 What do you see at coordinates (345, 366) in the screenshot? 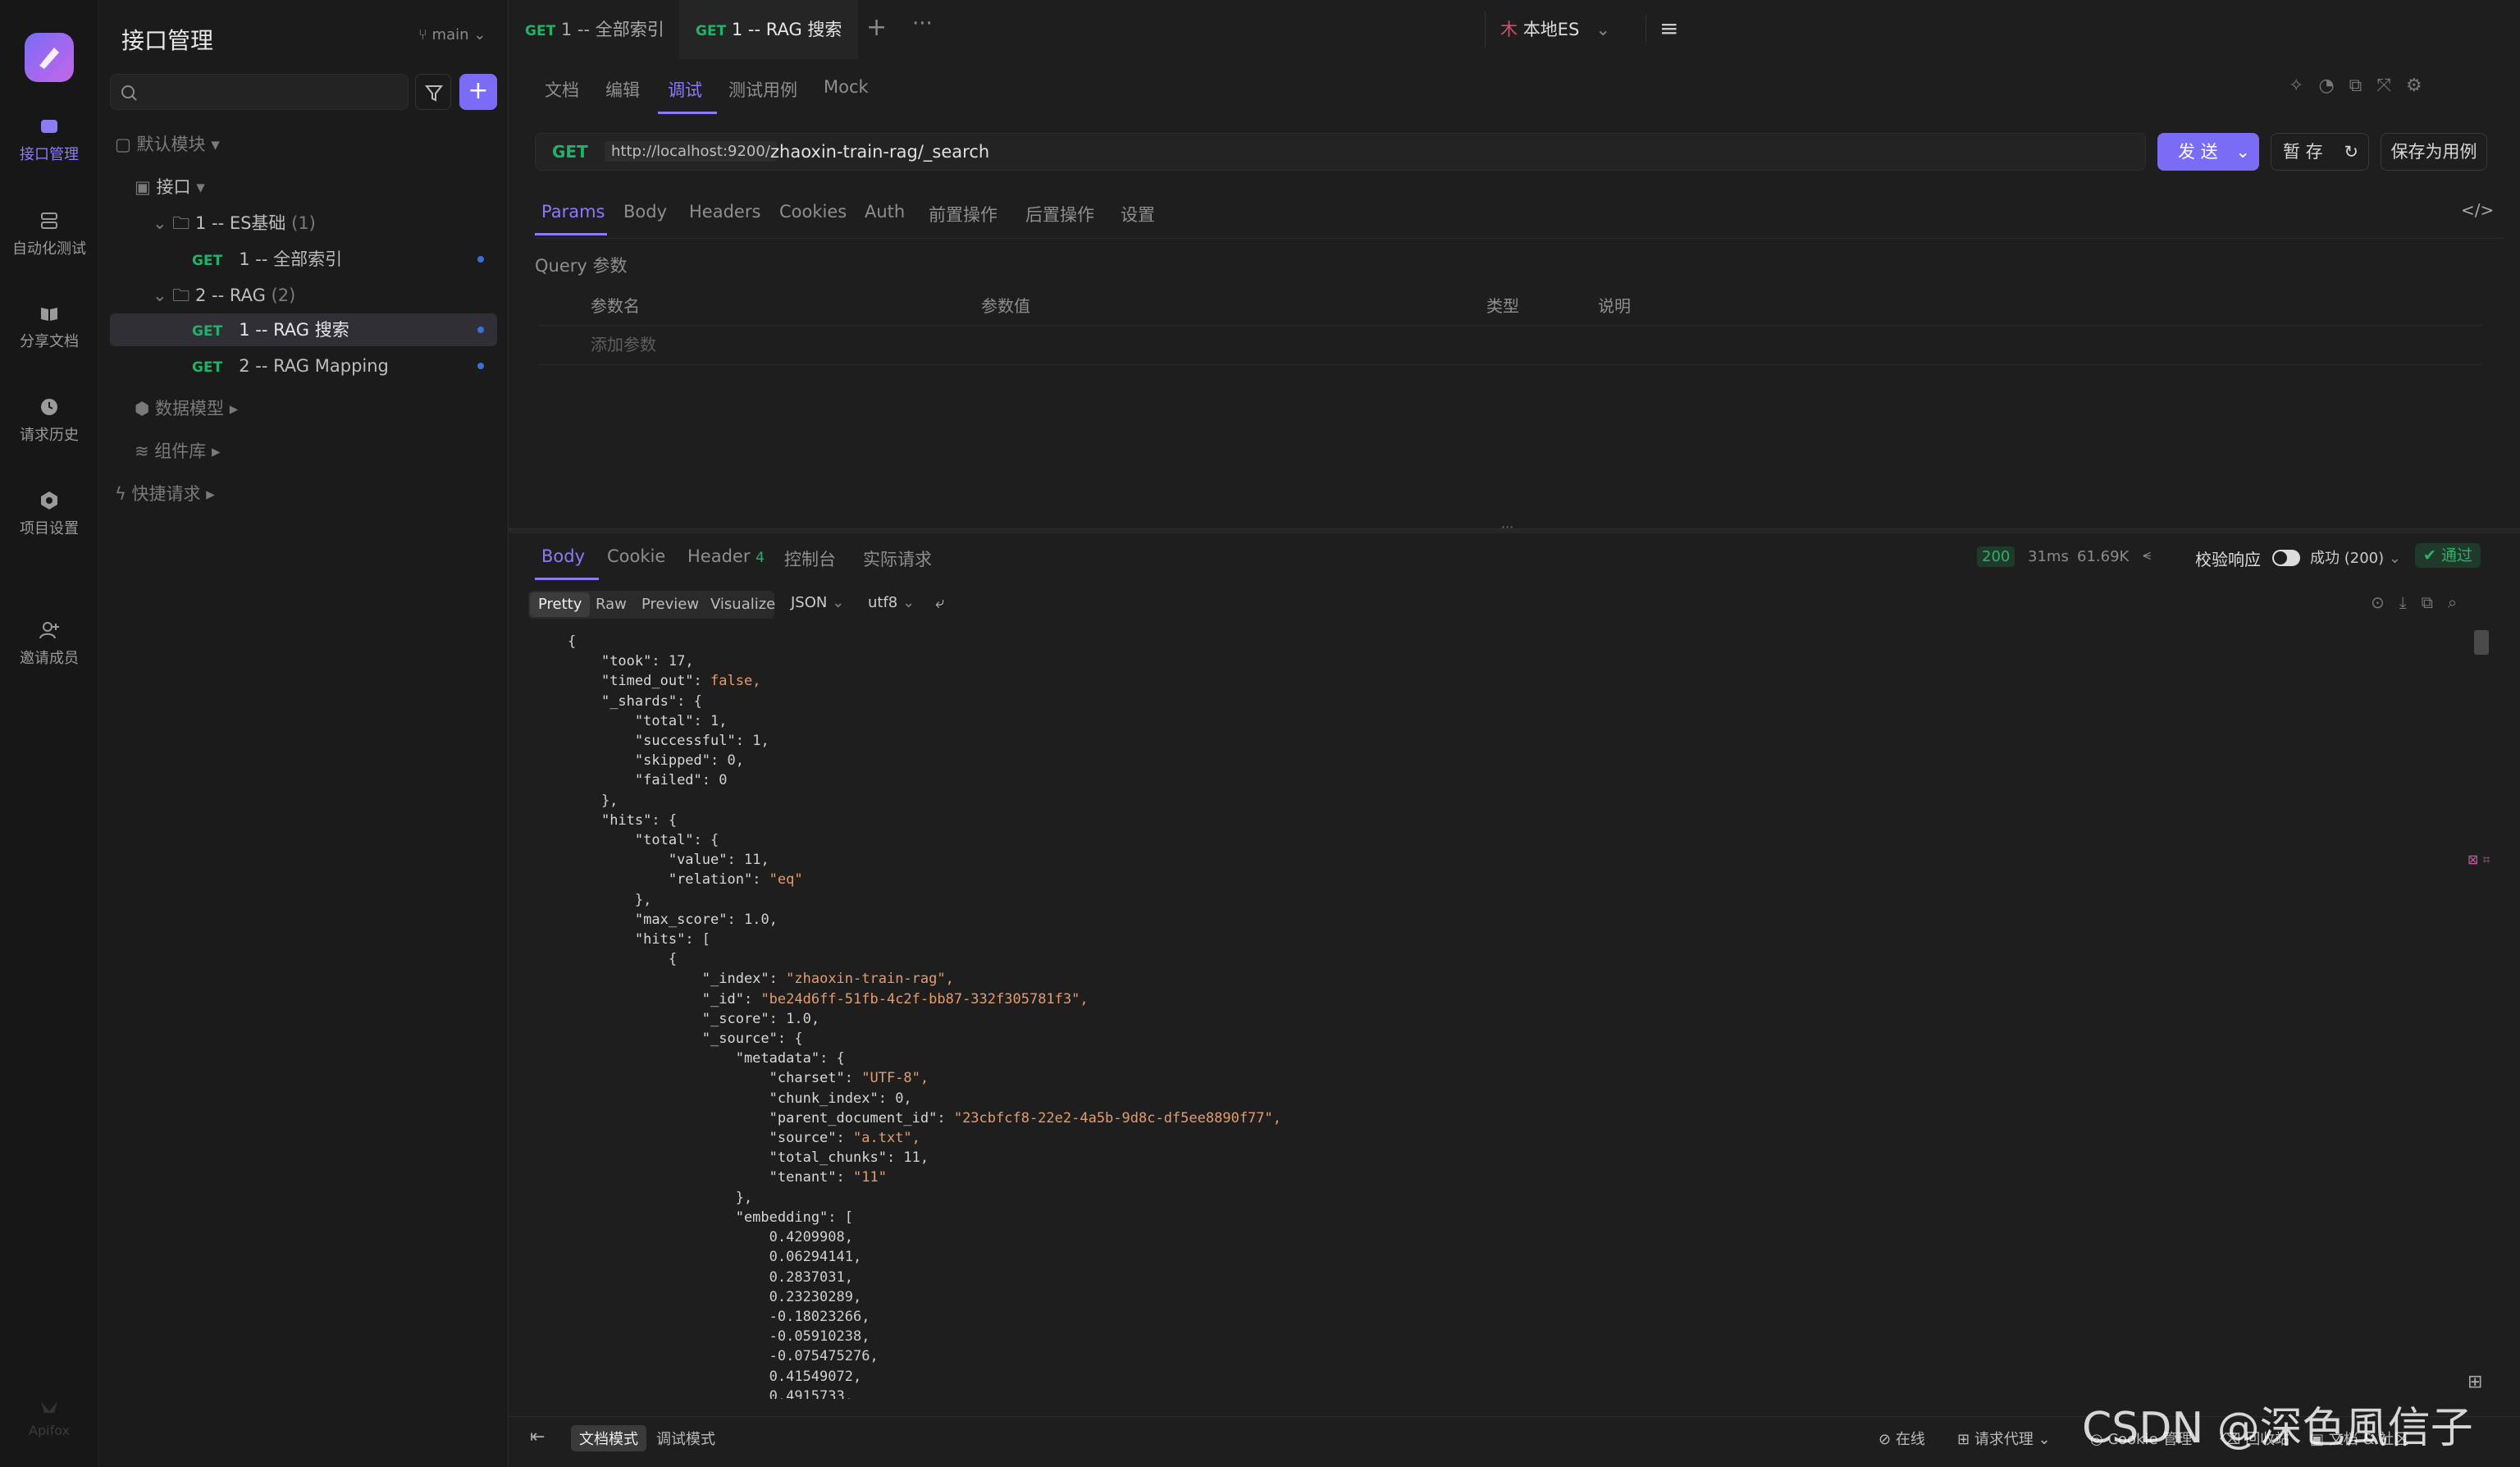
I see `tree-item-rag-mapping: GET 2 -- RAG Mapping` at bounding box center [345, 366].